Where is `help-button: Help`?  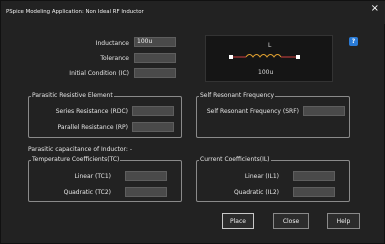
help-button: Help is located at coordinates (343, 221).